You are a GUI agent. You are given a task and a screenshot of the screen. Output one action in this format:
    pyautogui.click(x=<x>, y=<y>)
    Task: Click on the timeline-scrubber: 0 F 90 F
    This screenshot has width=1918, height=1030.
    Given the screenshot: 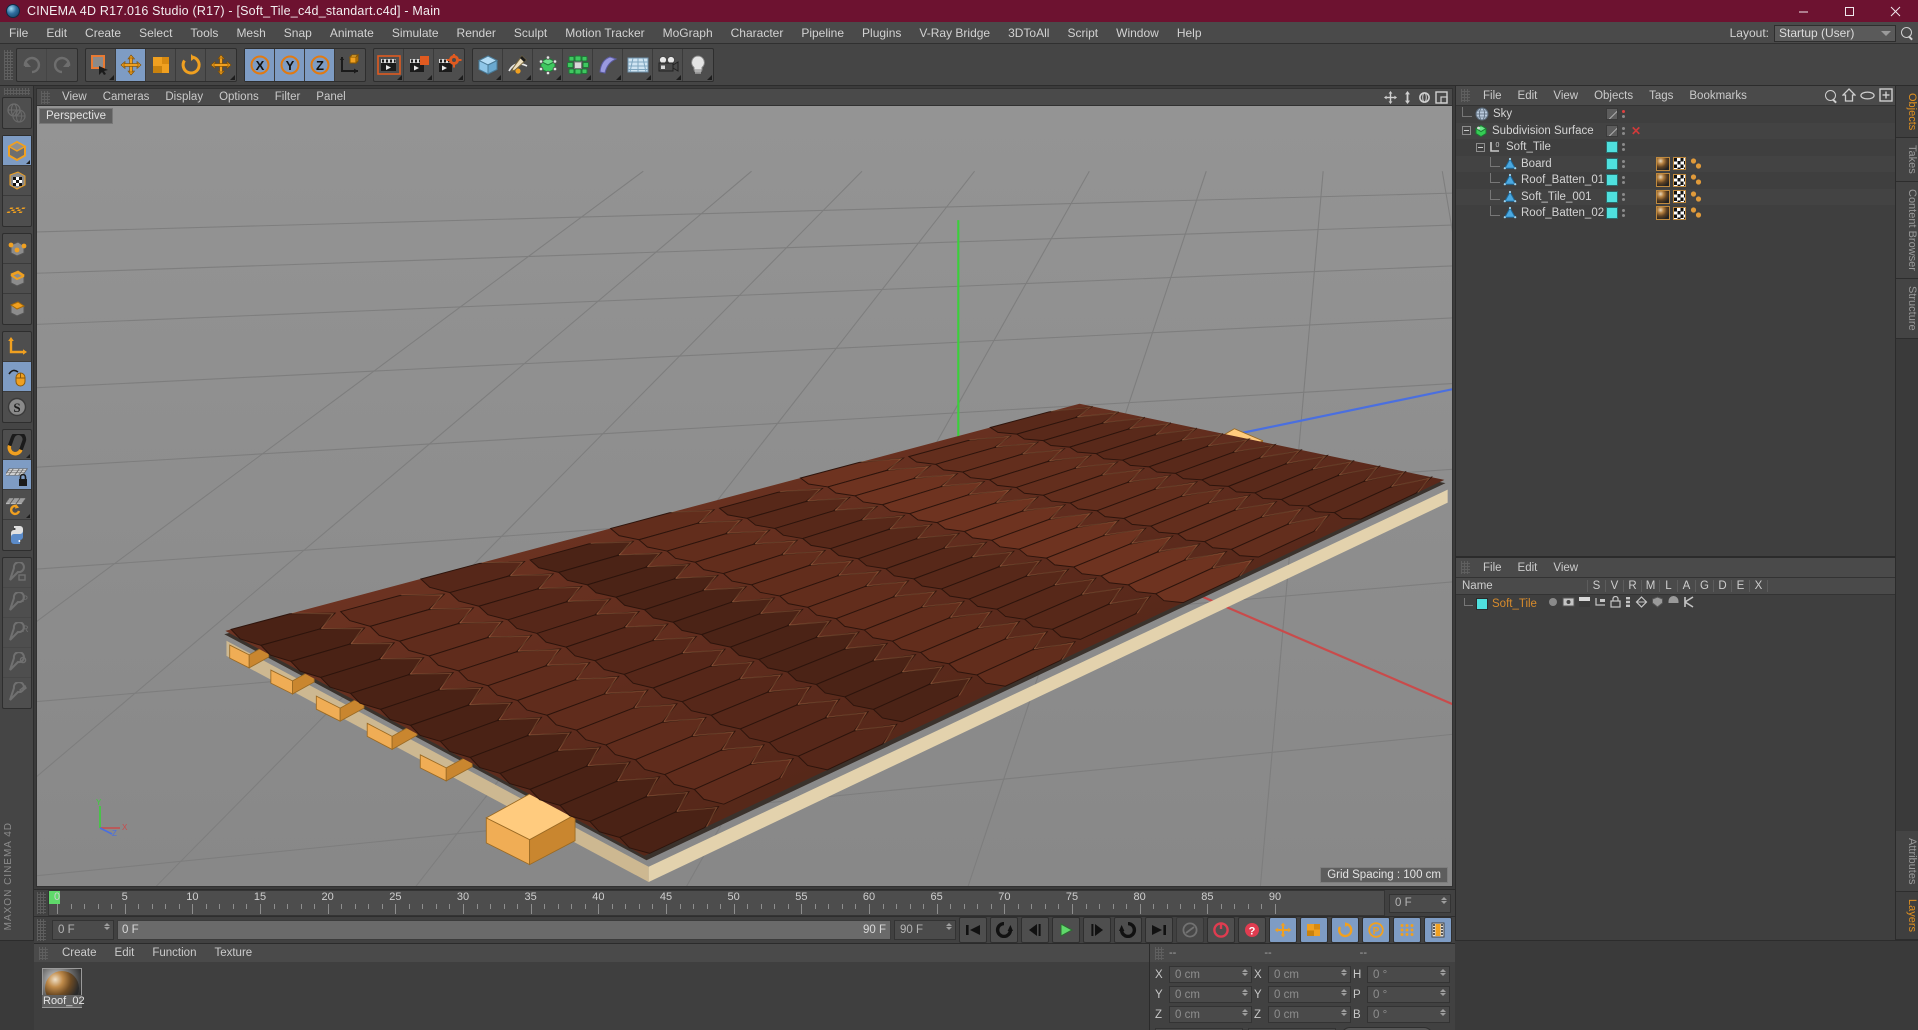 What is the action you would take?
    pyautogui.click(x=504, y=930)
    